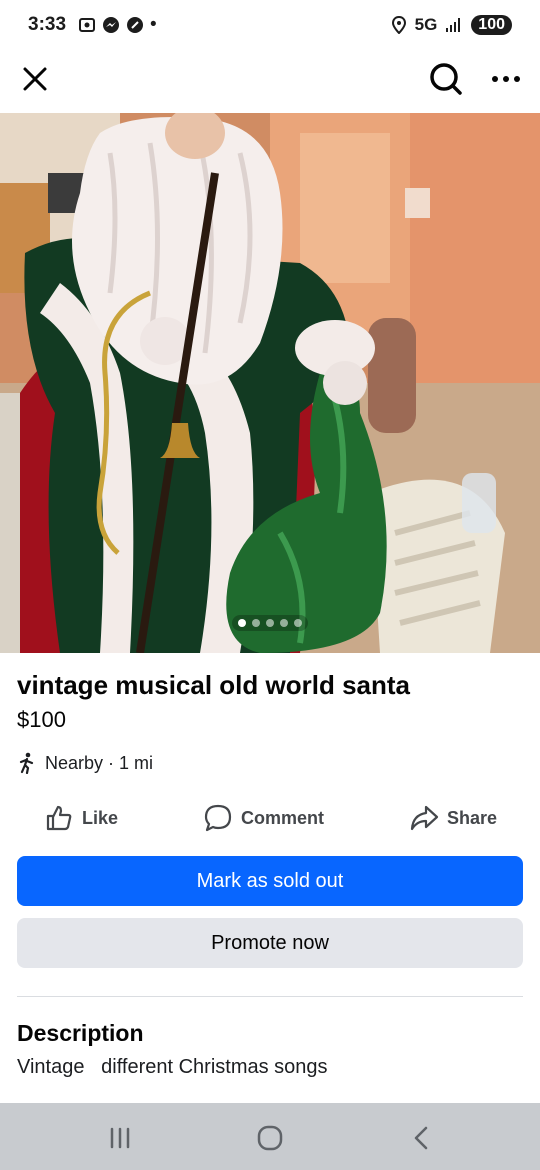  I want to click on thumbs-up-icon, so click(59, 818).